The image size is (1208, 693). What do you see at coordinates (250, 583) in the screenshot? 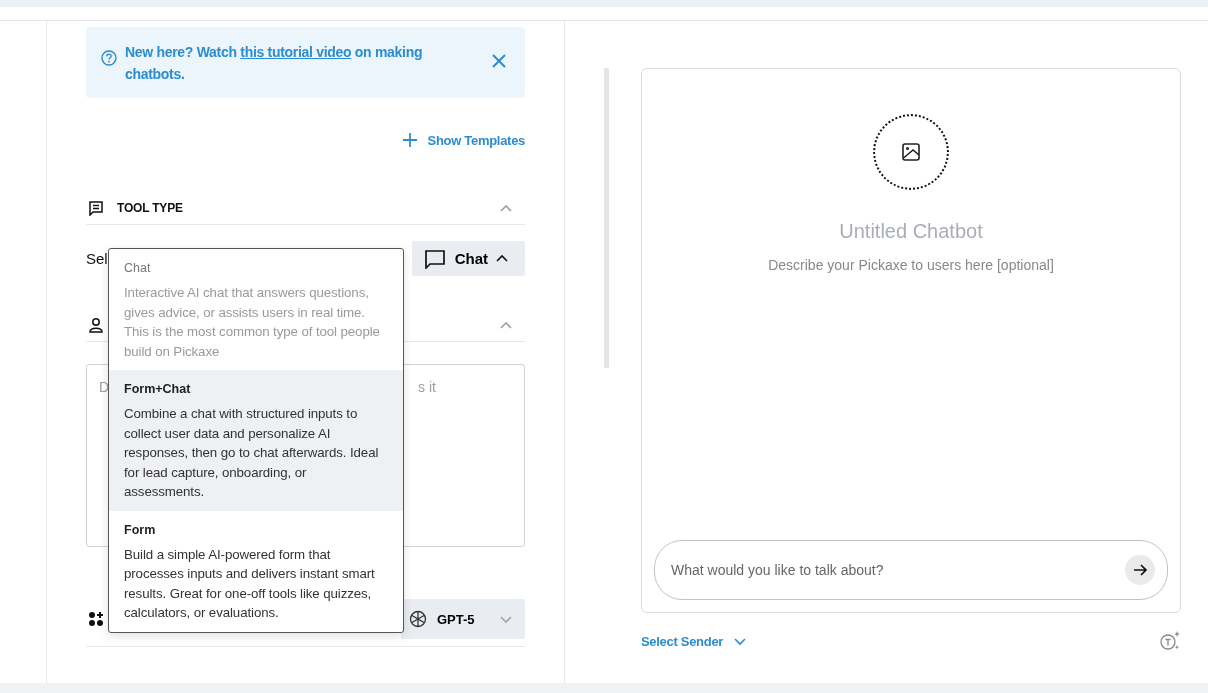
I see `option-description: Build a simple AI-powered form that processes inputs and delivers instant smart results. Great for one-off tools like quizzes, calculators, or evaluations.` at bounding box center [250, 583].